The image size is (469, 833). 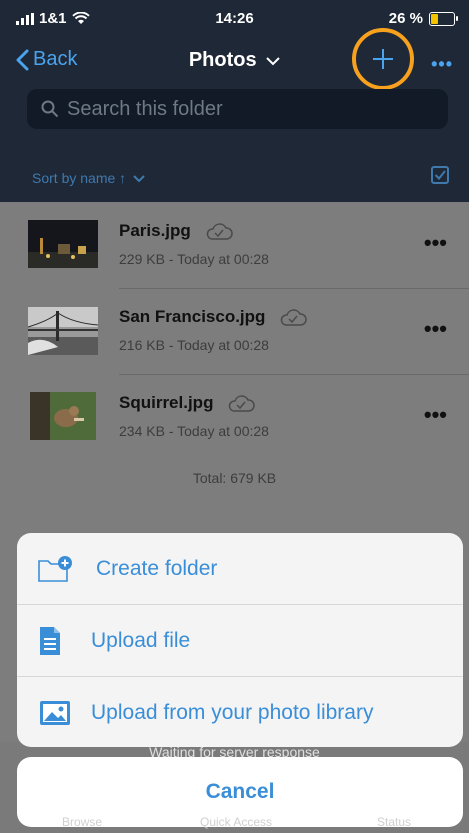 What do you see at coordinates (213, 317) in the screenshot?
I see `file-name: San Francisco.jpg` at bounding box center [213, 317].